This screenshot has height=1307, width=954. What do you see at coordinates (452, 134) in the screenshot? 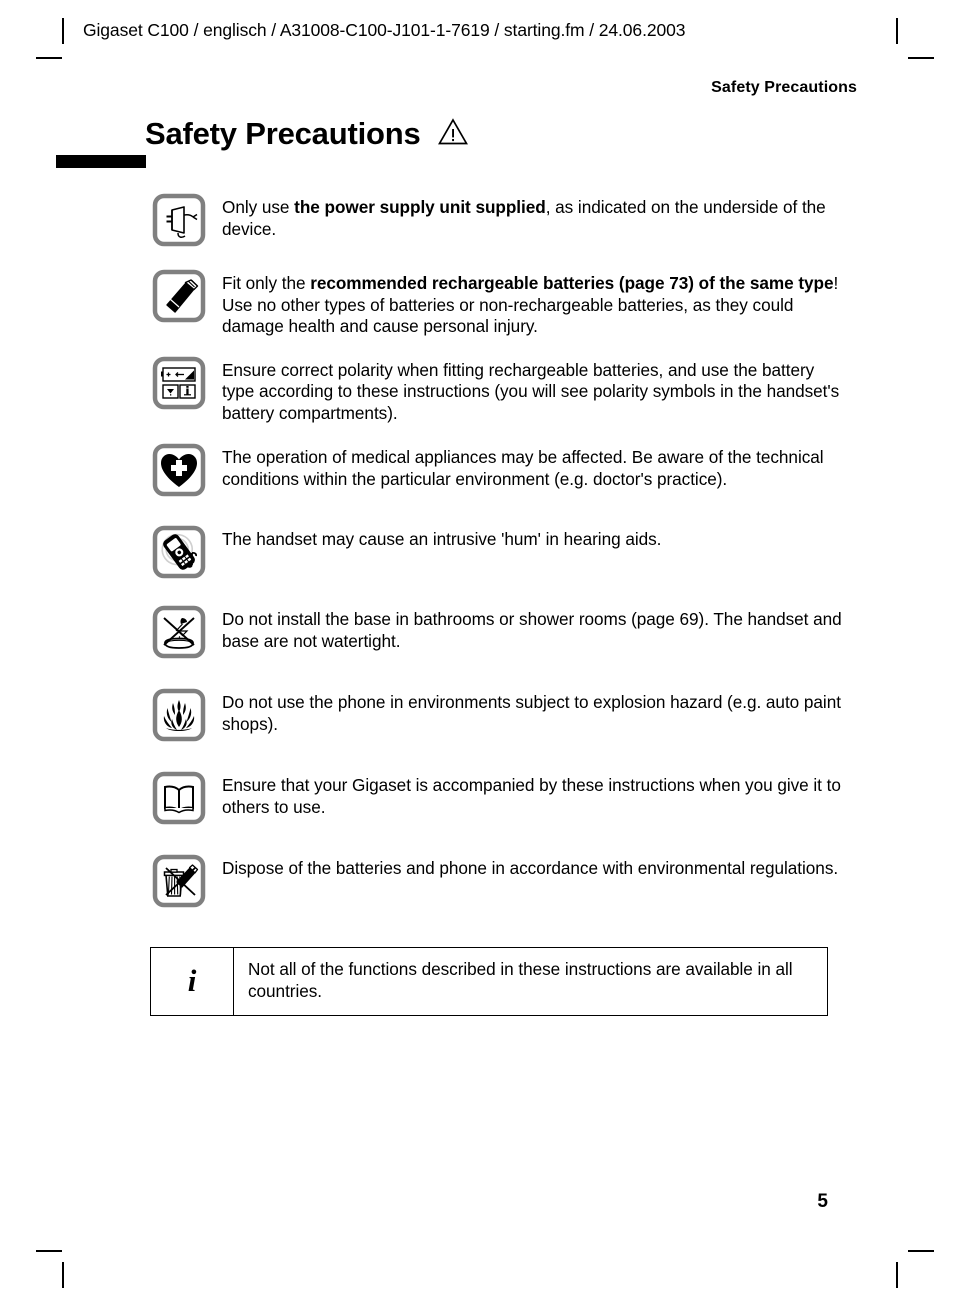
I see `warning-triangle-icon` at bounding box center [452, 134].